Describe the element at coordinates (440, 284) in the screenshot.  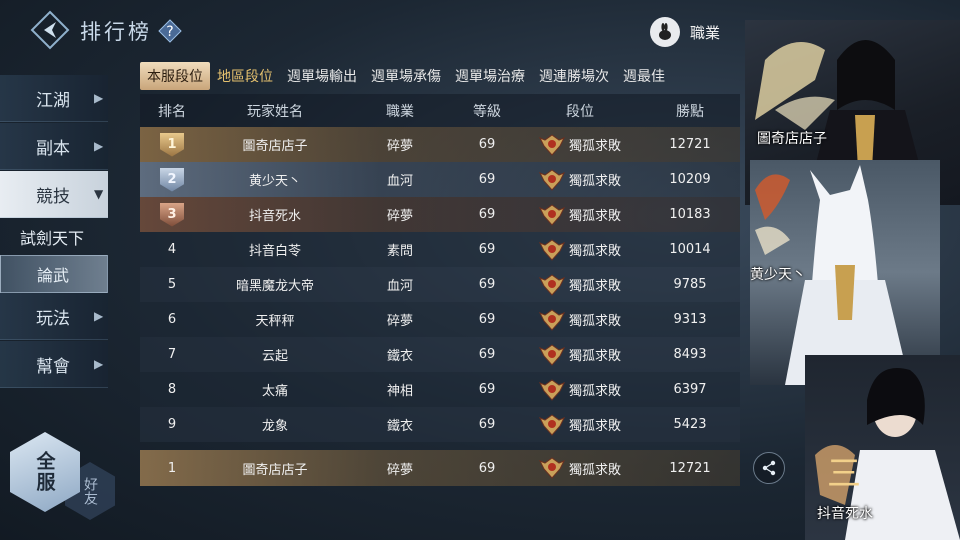
I see `table-row: 5 暗黑魔龙大帝 血河 69 獨孤求敗 9785` at that location.